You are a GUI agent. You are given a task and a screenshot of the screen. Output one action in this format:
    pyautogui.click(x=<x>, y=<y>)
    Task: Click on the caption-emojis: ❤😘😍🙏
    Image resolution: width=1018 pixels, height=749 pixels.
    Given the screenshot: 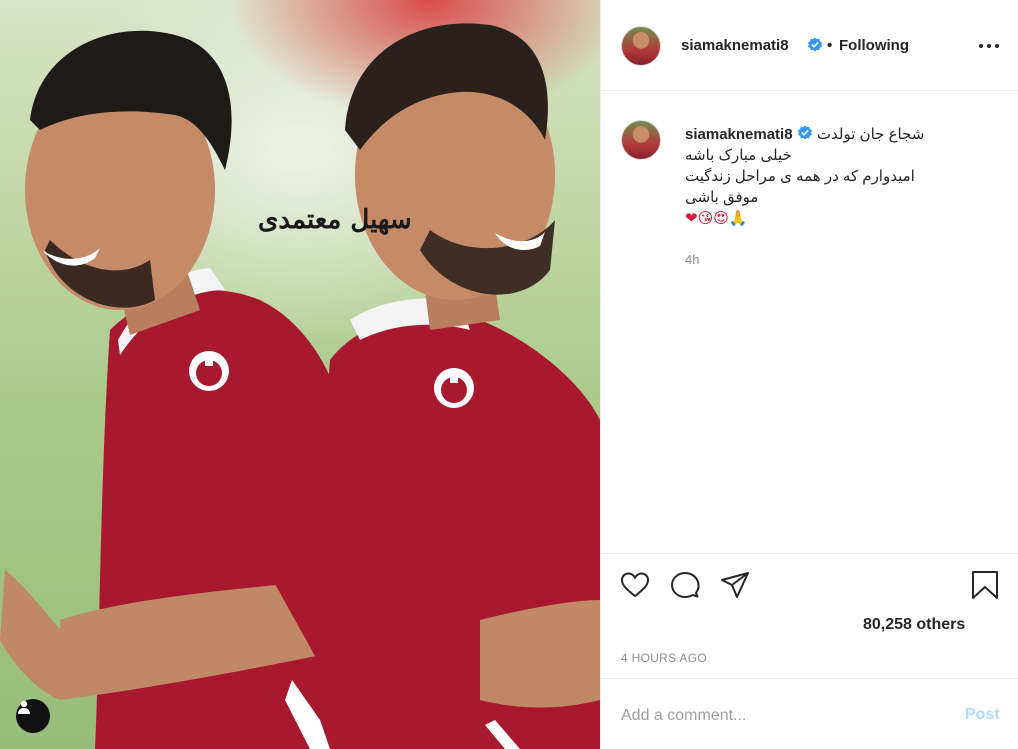 What is the action you would take?
    pyautogui.click(x=716, y=218)
    